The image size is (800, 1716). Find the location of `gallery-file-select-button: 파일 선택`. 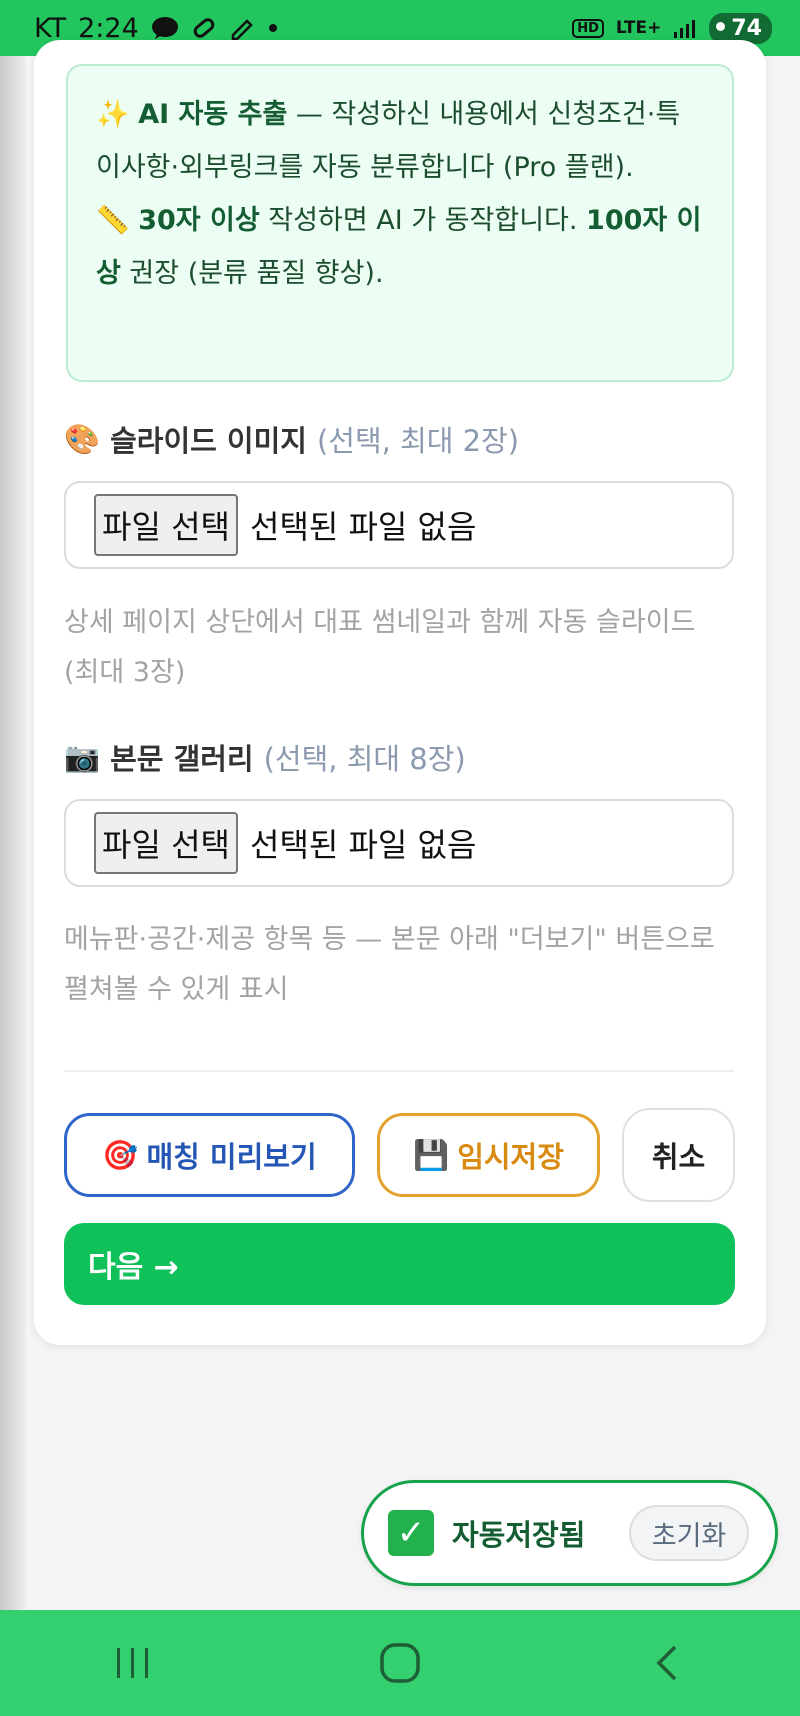

gallery-file-select-button: 파일 선택 is located at coordinates (166, 843).